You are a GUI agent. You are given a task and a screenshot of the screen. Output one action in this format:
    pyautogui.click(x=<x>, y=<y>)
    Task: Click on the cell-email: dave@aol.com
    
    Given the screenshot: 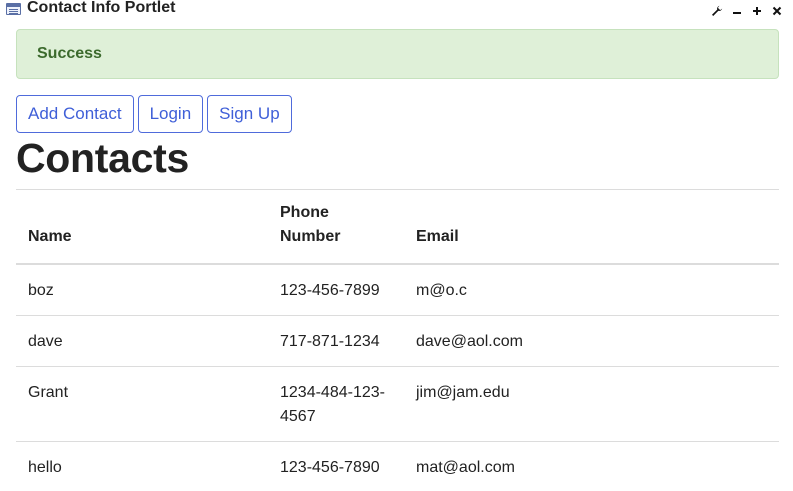 What is the action you would take?
    pyautogui.click(x=469, y=341)
    